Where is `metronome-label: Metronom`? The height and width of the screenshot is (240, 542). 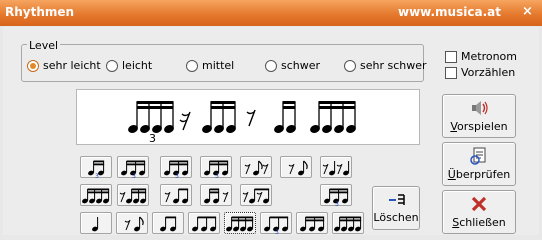
metronome-label: Metronom is located at coordinates (489, 56).